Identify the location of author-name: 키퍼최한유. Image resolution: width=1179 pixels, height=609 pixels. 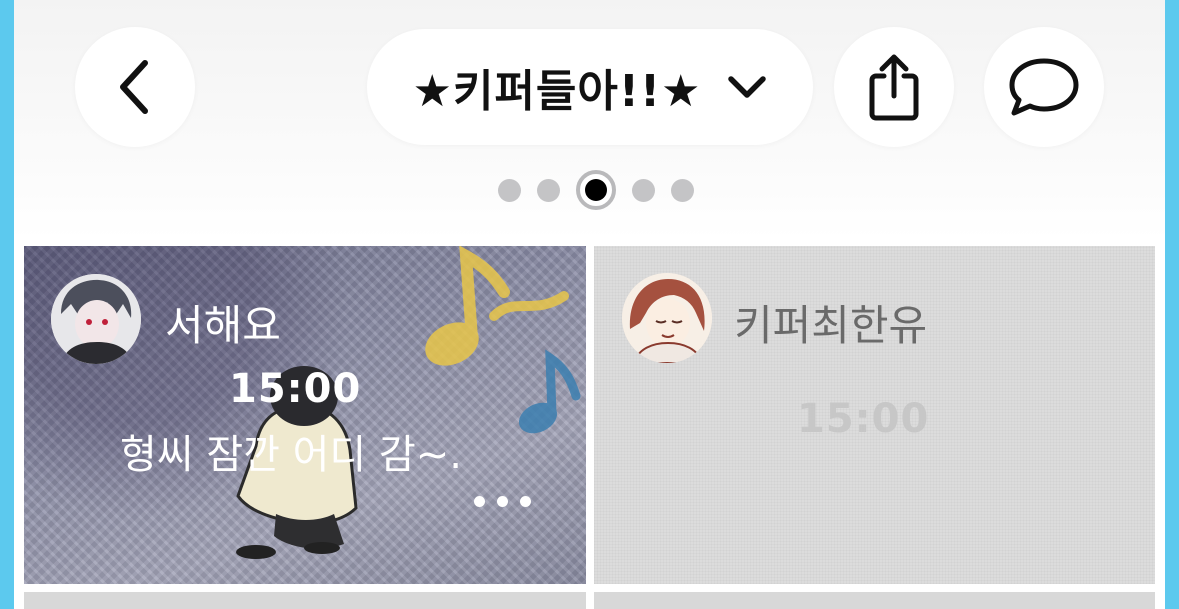
(831, 325).